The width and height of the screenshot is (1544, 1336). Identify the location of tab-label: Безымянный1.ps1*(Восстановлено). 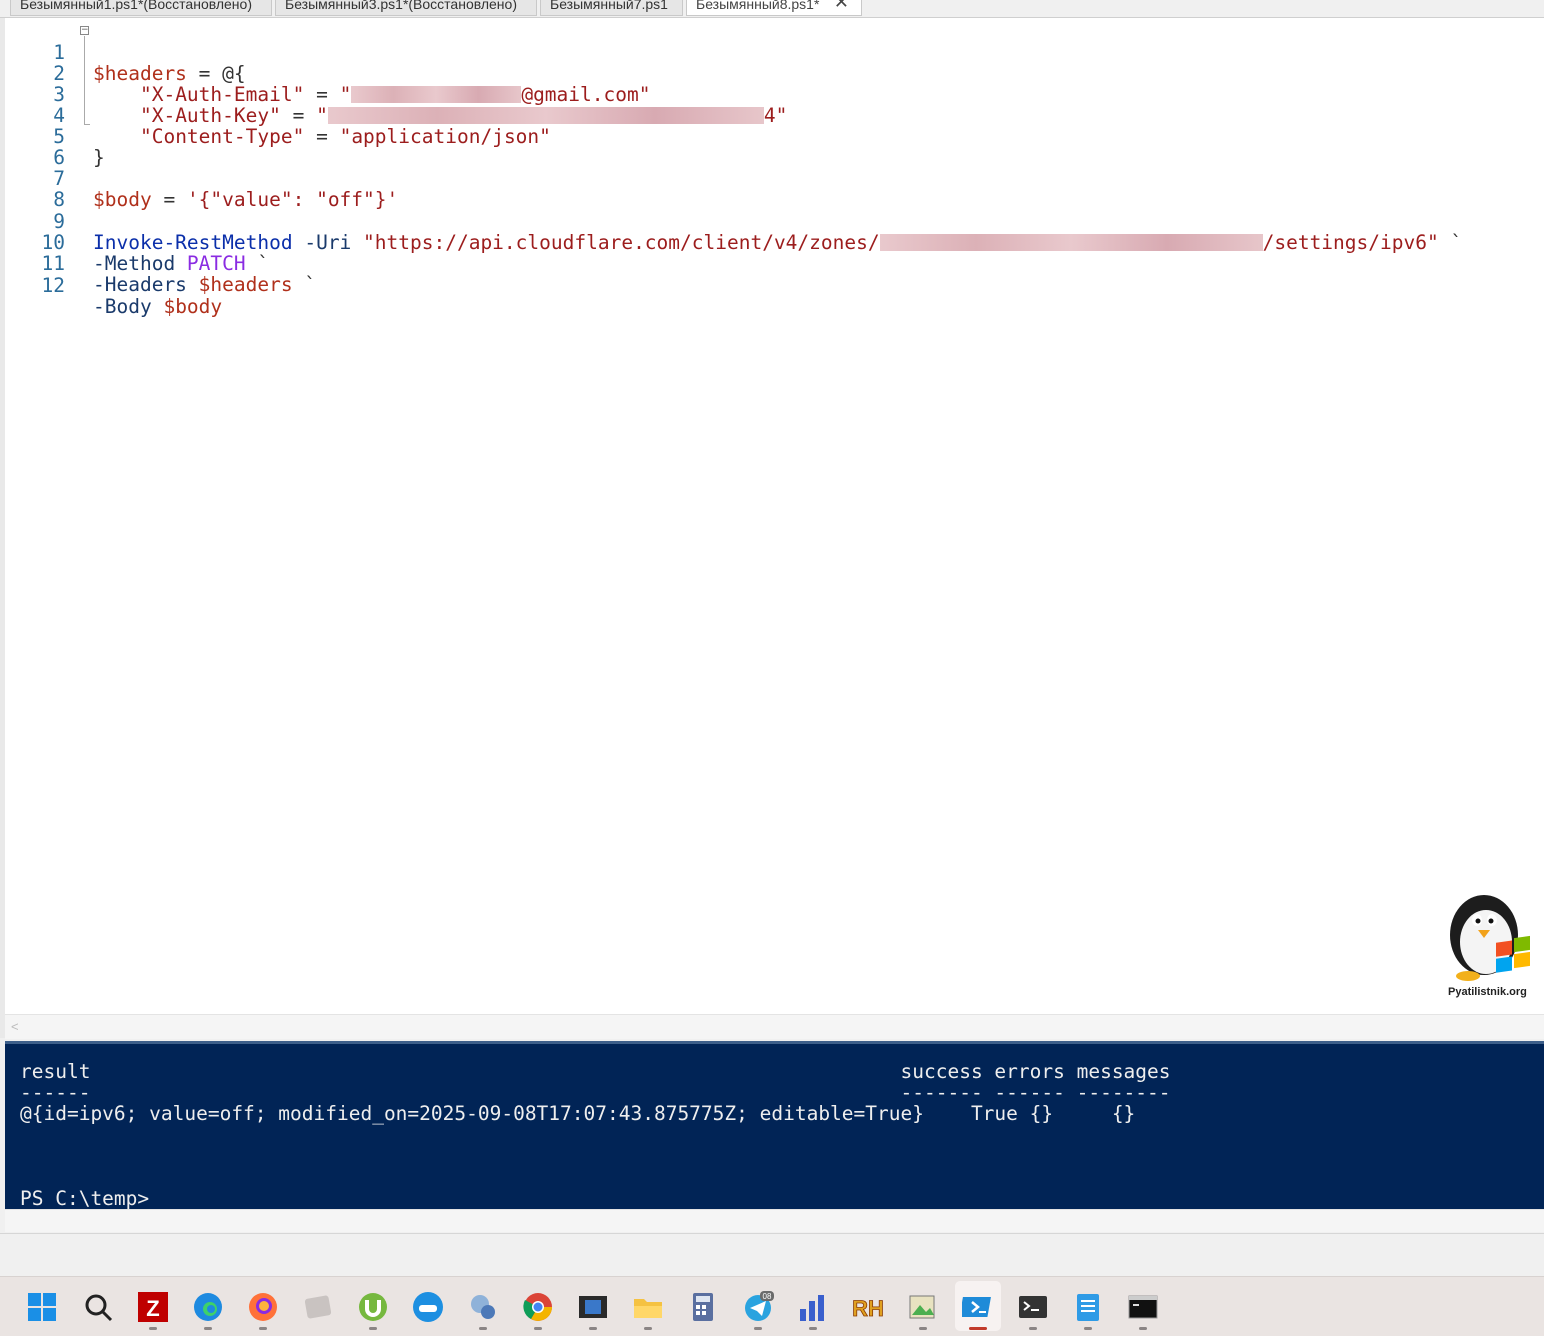
(136, 6).